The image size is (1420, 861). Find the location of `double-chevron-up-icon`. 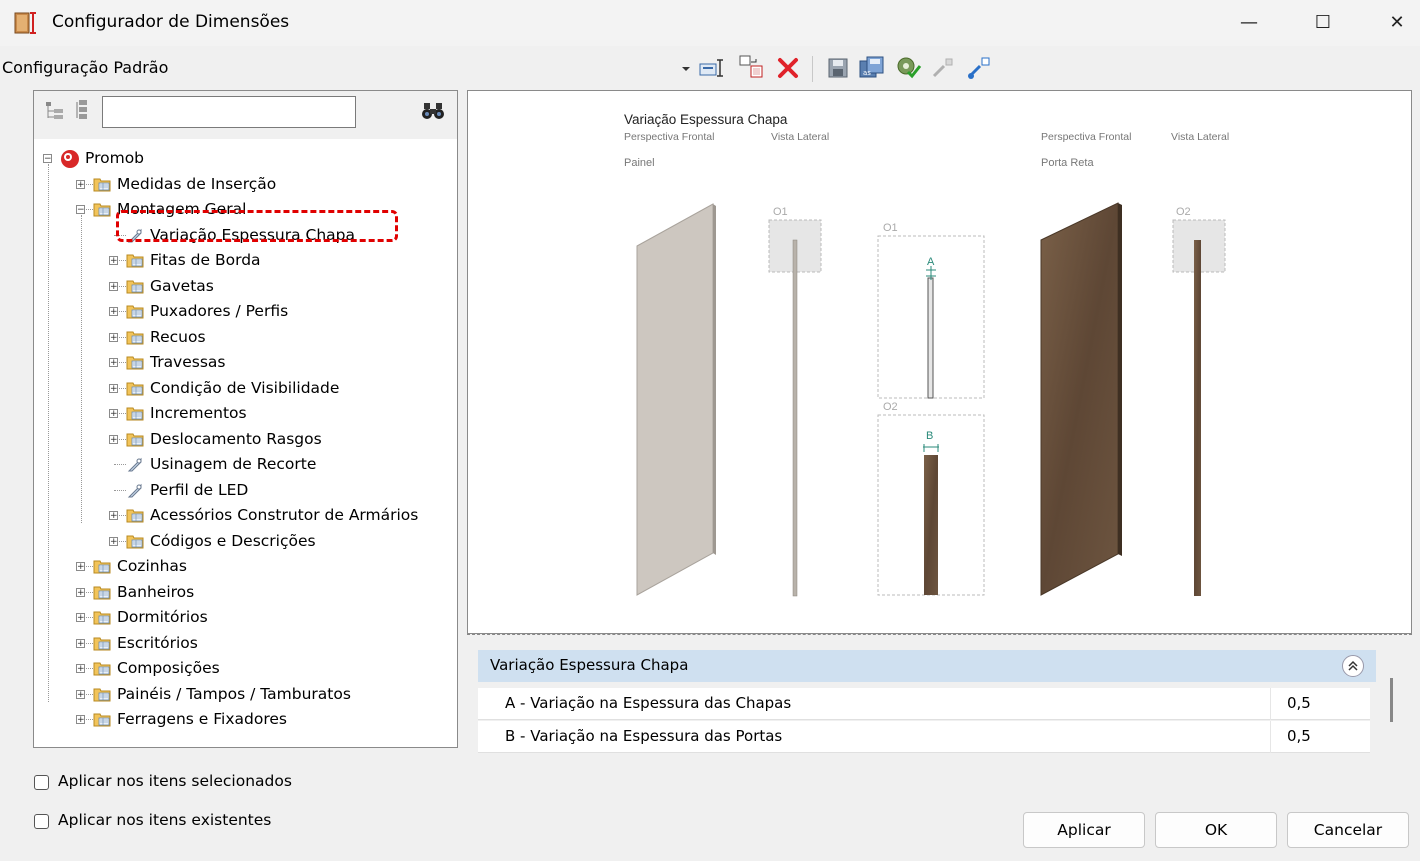

double-chevron-up-icon is located at coordinates (1353, 665).